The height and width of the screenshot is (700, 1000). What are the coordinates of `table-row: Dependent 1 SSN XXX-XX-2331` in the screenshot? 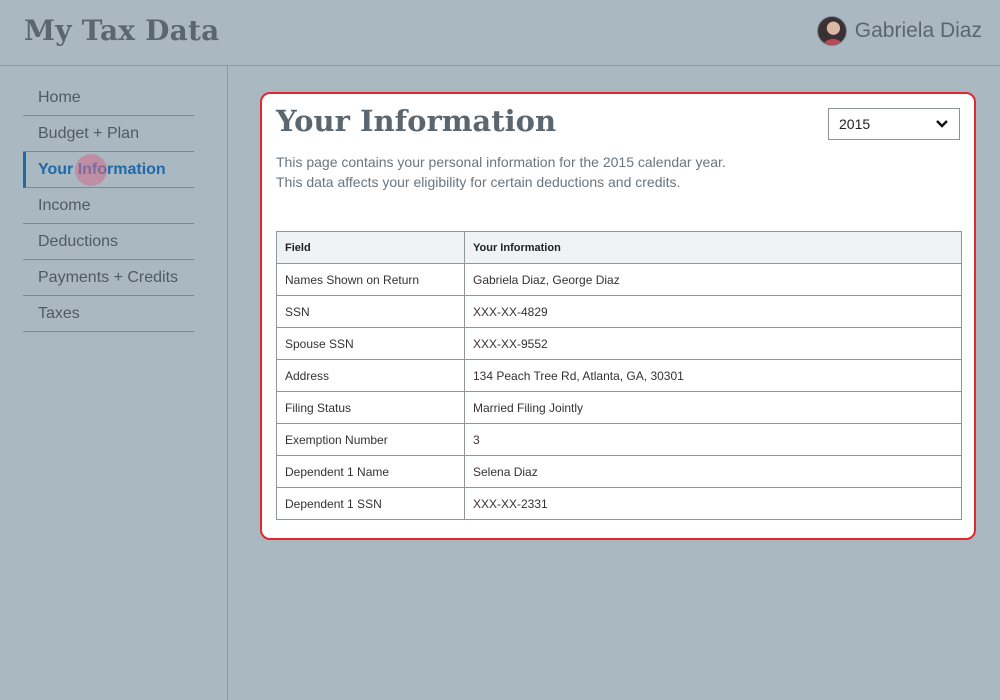 It's located at (619, 503).